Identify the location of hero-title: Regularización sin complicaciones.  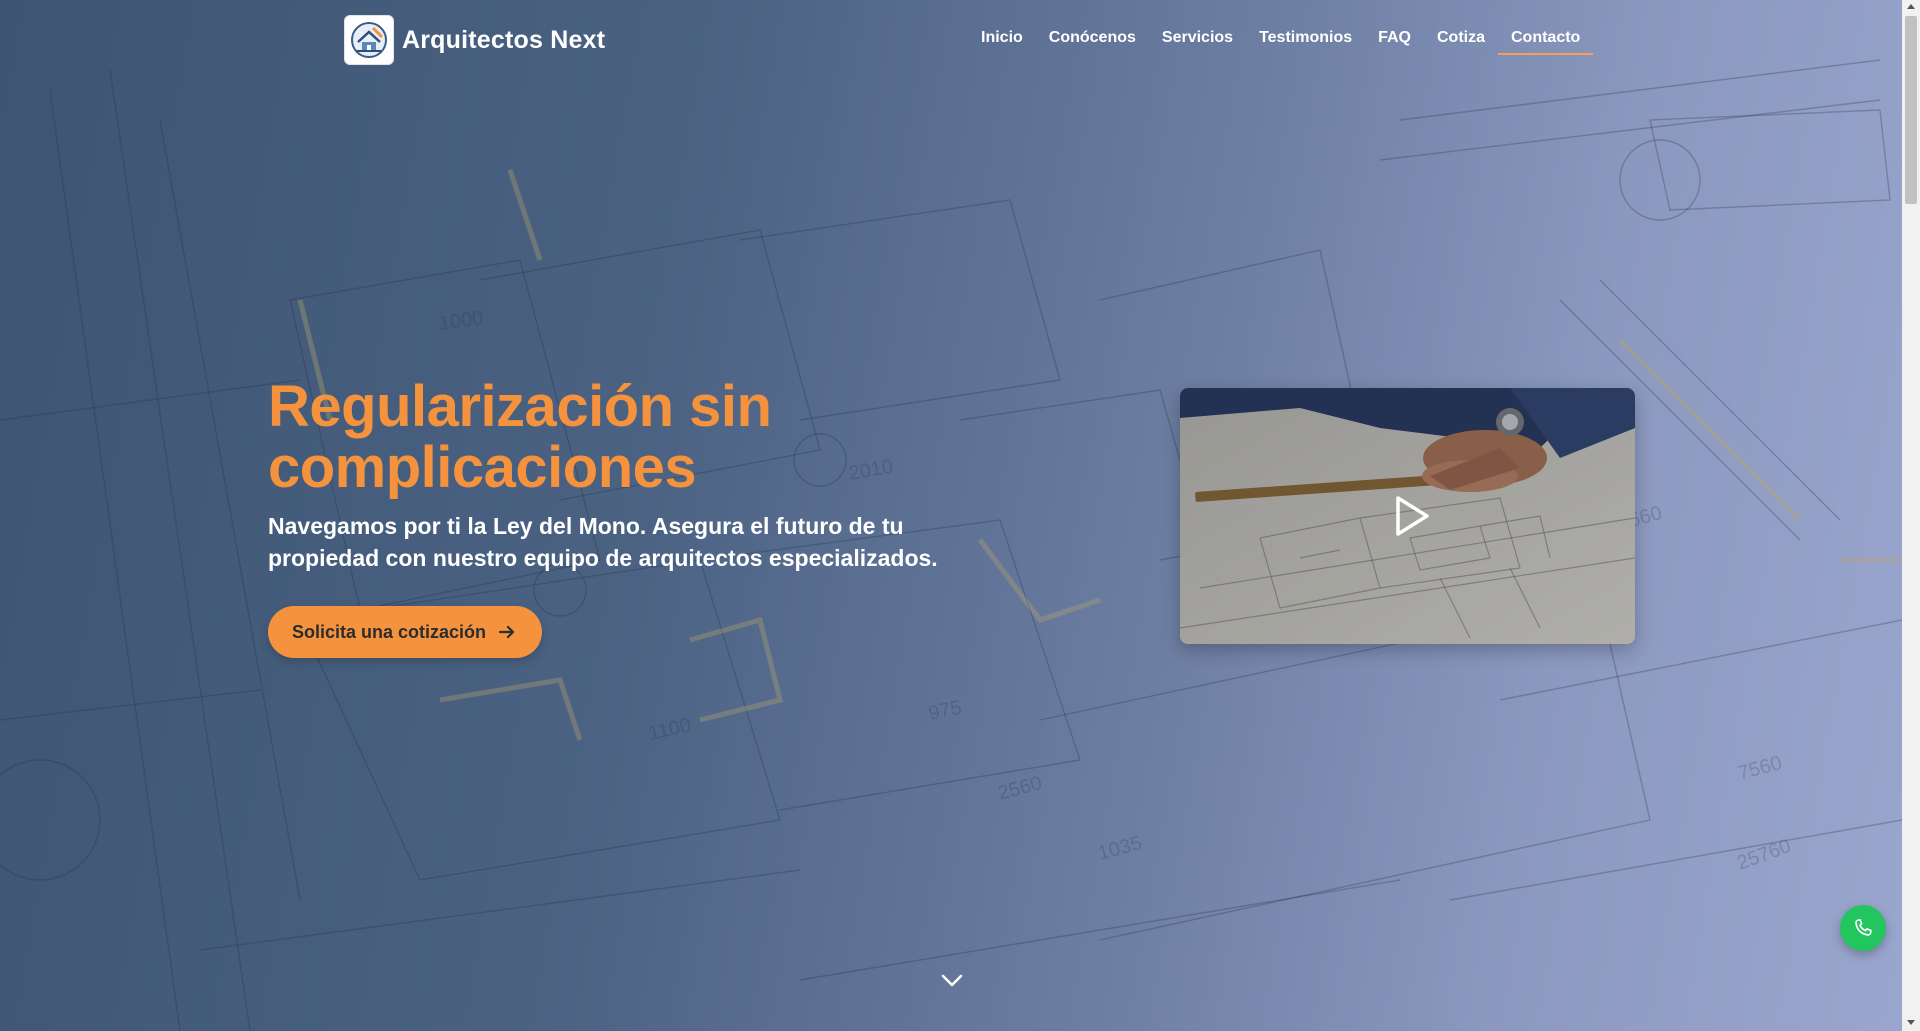
(520, 437).